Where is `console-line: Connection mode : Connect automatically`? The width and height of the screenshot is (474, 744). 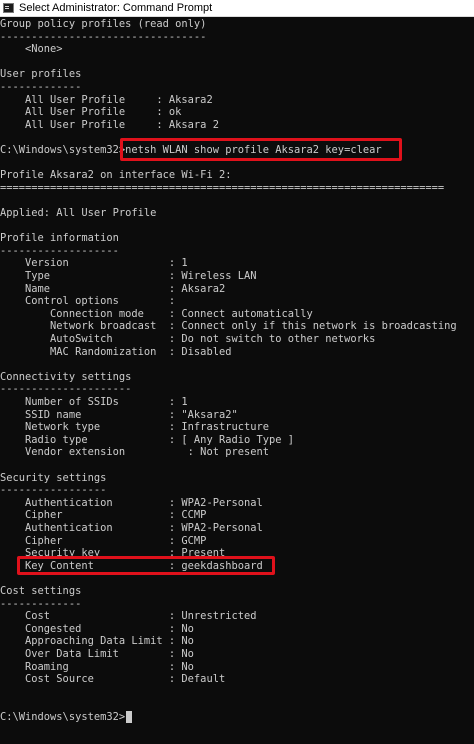 console-line: Connection mode : Connect automatically is located at coordinates (156, 313).